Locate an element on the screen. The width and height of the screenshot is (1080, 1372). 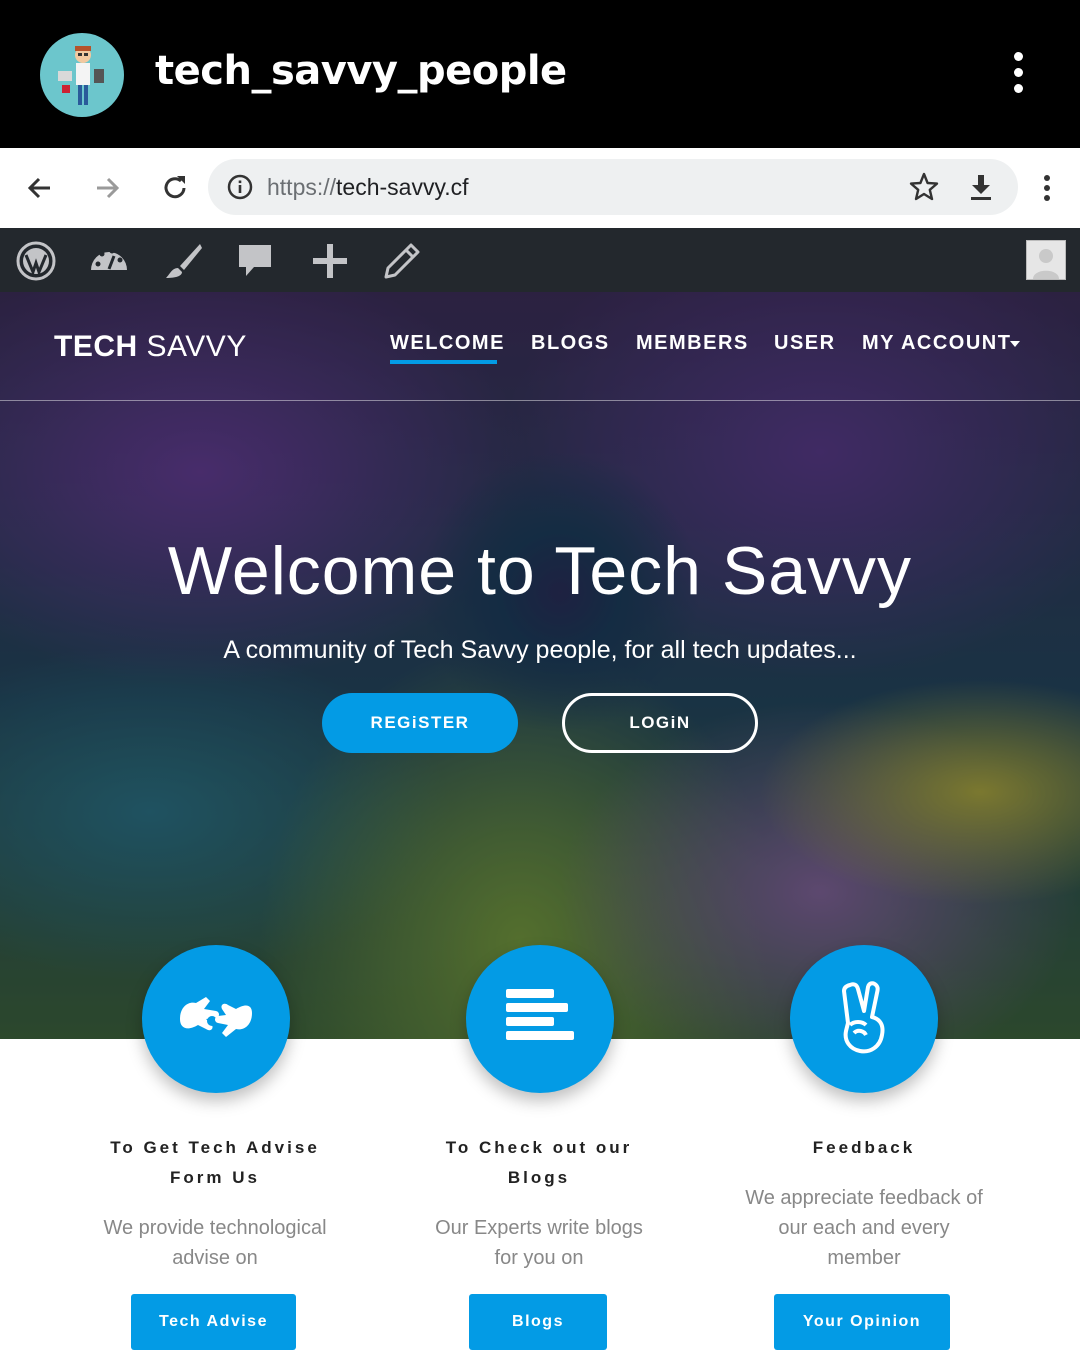
feature-desc-line: for you on is located at coordinates (539, 1258).